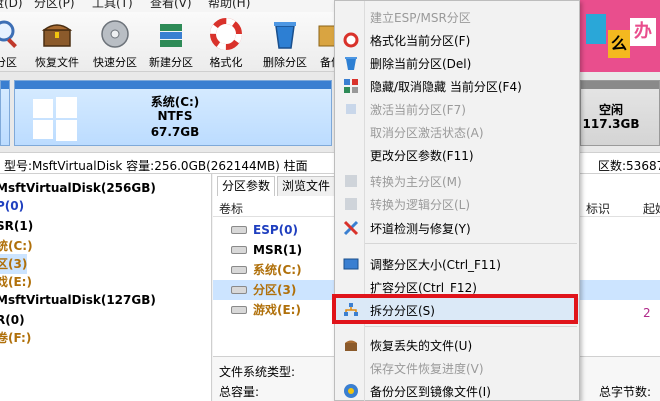 The width and height of the screenshot is (660, 401). I want to click on deco-char: 办, so click(643, 32).